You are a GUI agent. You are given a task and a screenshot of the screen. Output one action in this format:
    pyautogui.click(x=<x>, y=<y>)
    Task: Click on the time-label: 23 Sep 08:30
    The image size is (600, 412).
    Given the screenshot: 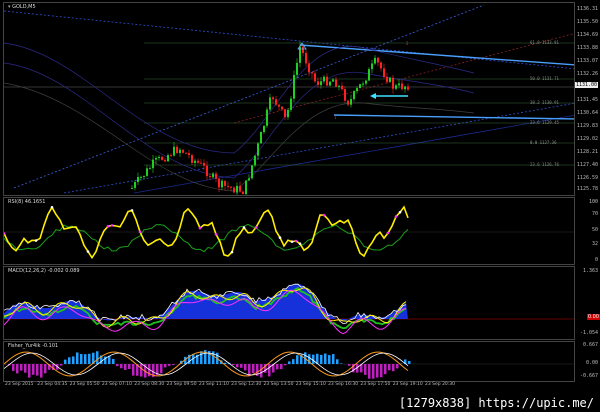 What is the action you would take?
    pyautogui.click(x=149, y=384)
    